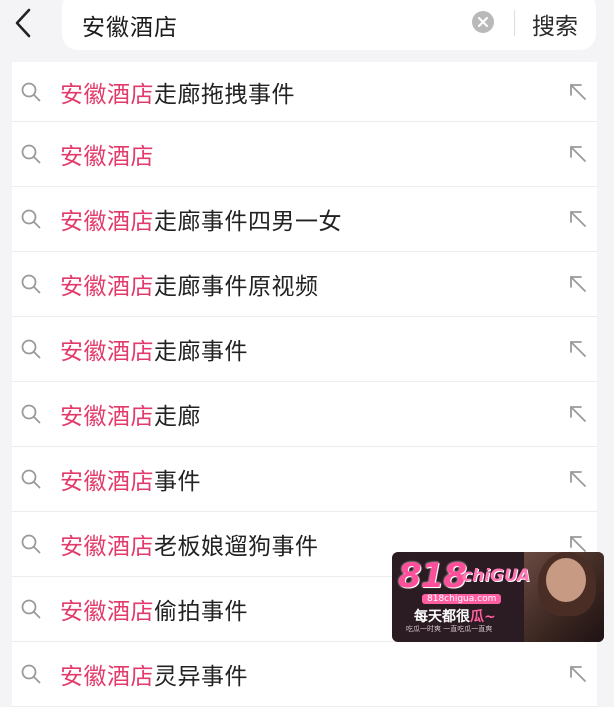  I want to click on suggestion-row: 安徽酒店走廊事件原视频, so click(304, 284).